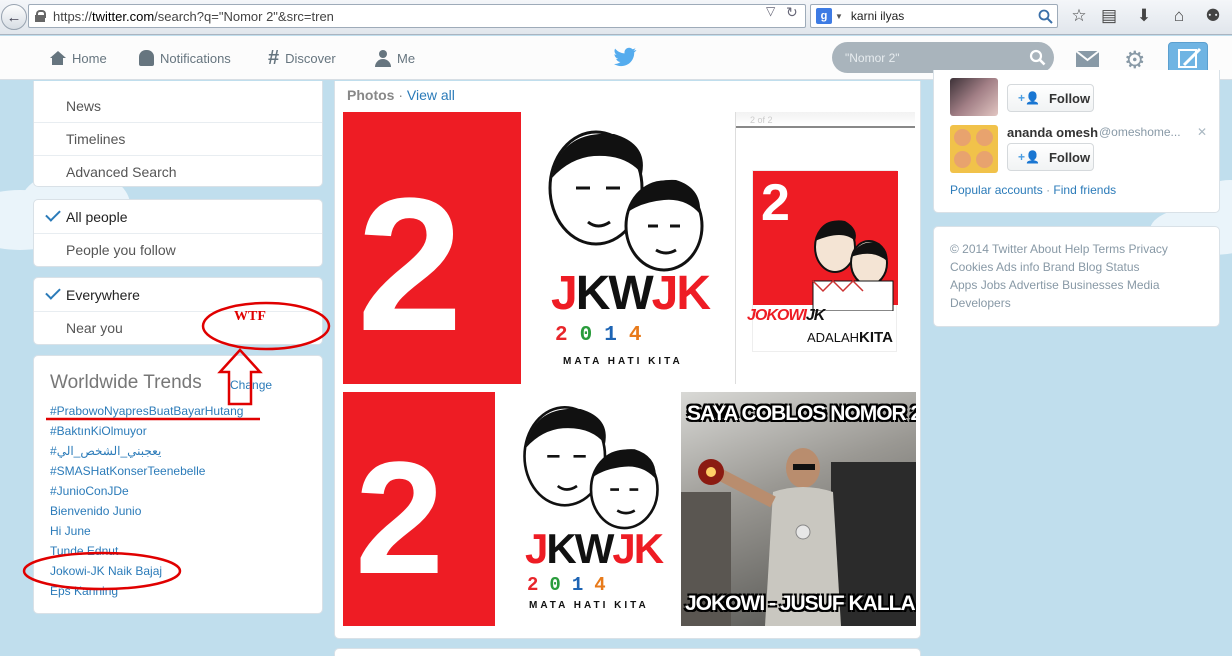 This screenshot has width=1232, height=656. What do you see at coordinates (1122, 267) in the screenshot?
I see `footer-link-status: Status` at bounding box center [1122, 267].